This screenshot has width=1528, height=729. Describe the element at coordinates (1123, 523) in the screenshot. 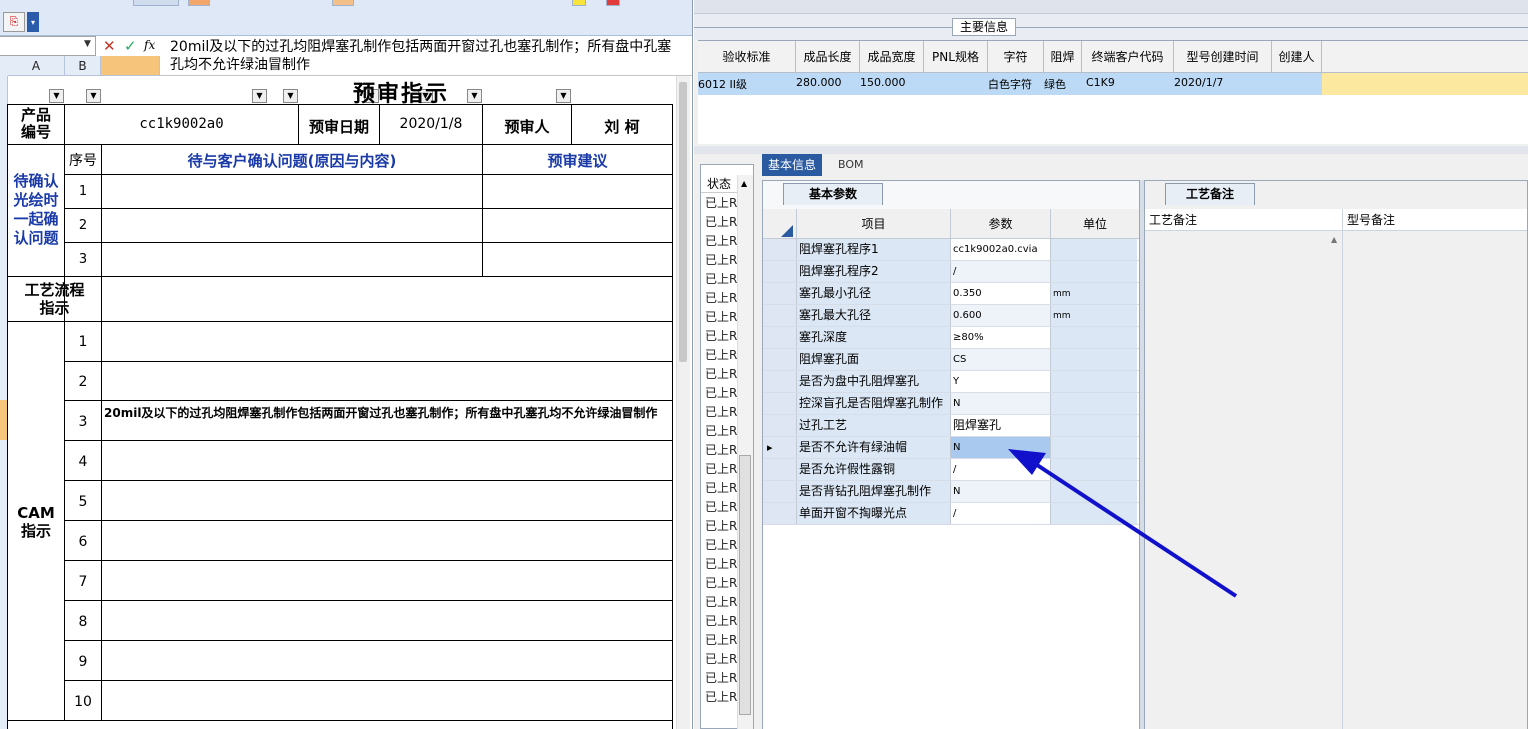

I see `annotation-arrow-icon` at that location.